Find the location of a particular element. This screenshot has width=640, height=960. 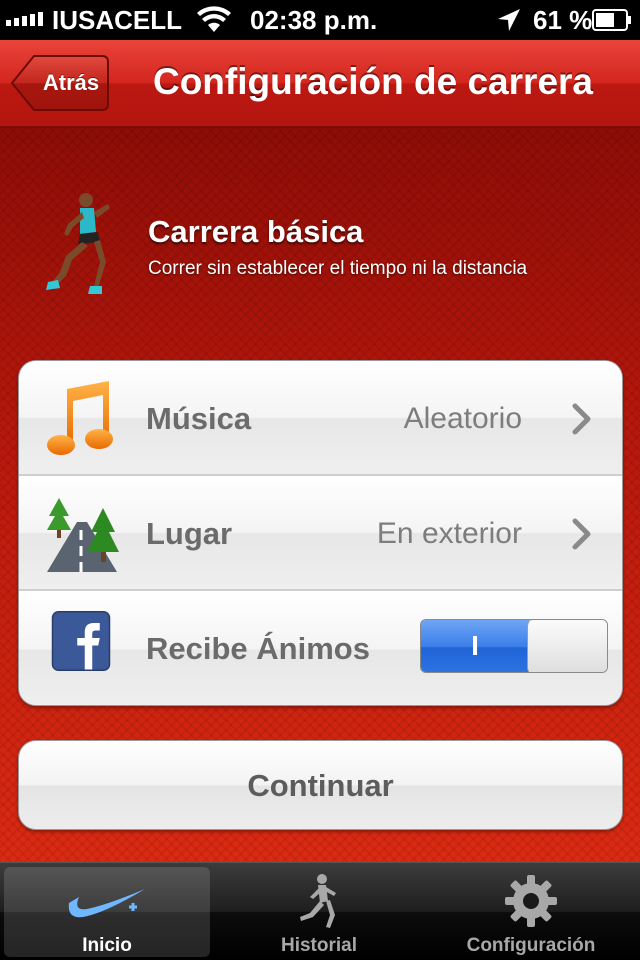

run-type-title: Carrera básica is located at coordinates (256, 231).